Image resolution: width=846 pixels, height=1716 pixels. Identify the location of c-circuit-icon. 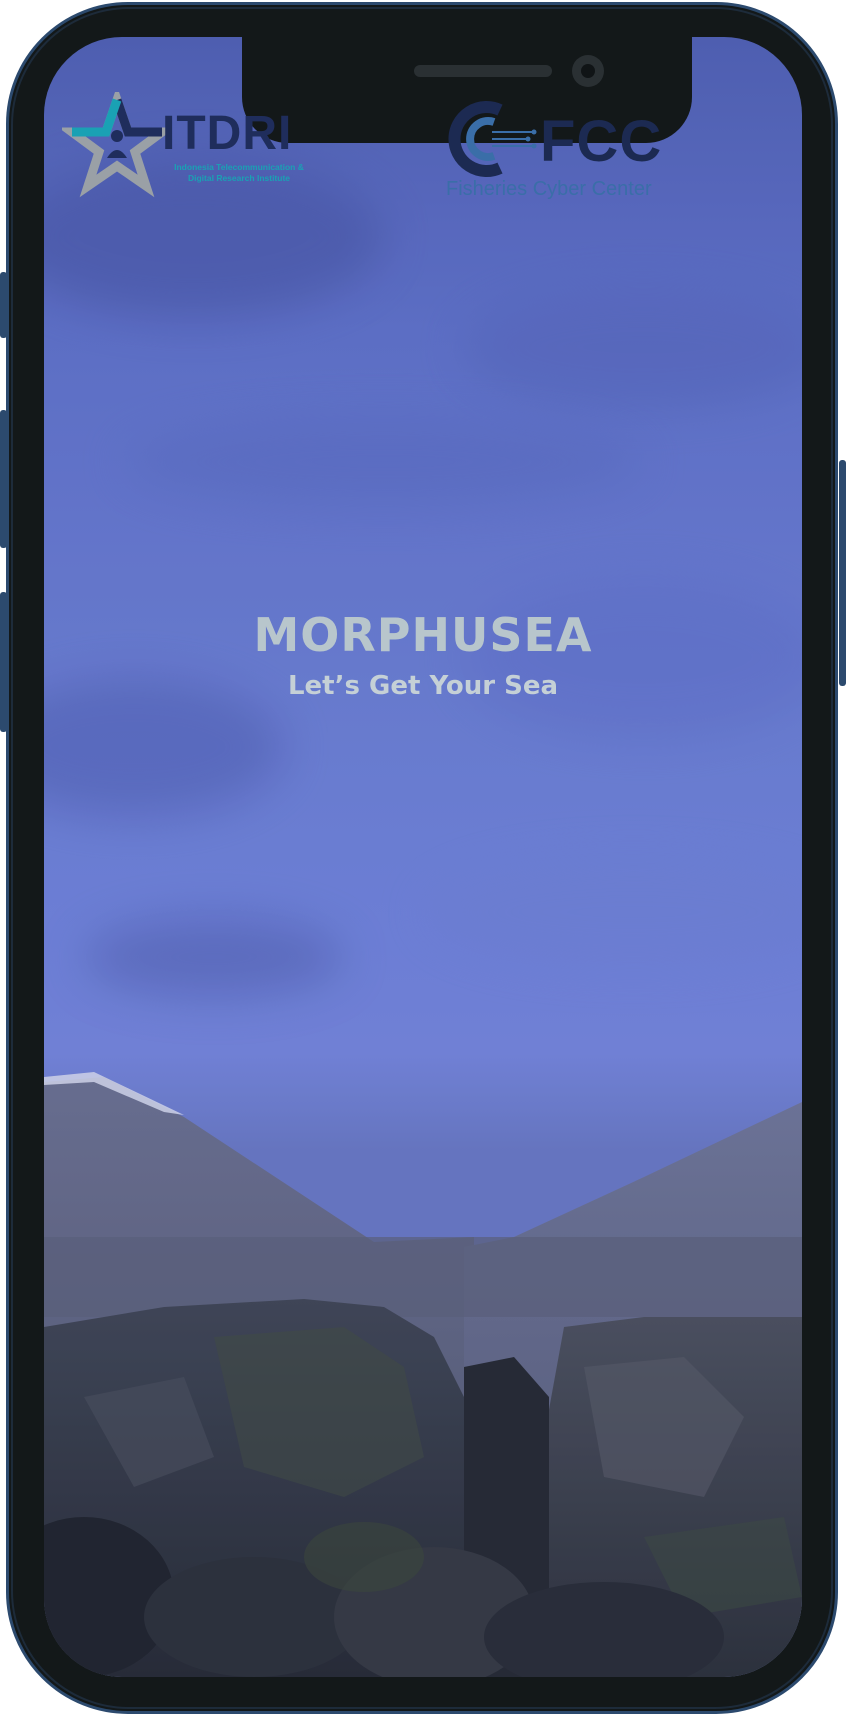
(492, 139).